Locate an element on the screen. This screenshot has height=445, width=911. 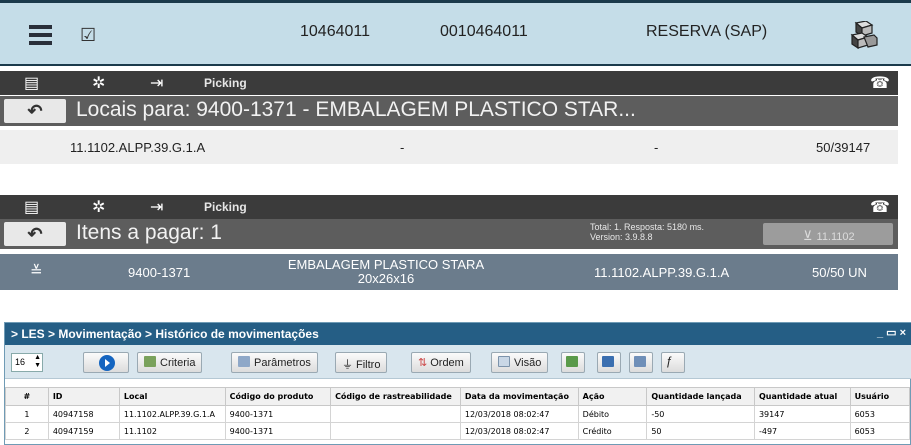
cell: 11.1102 is located at coordinates (172, 431).